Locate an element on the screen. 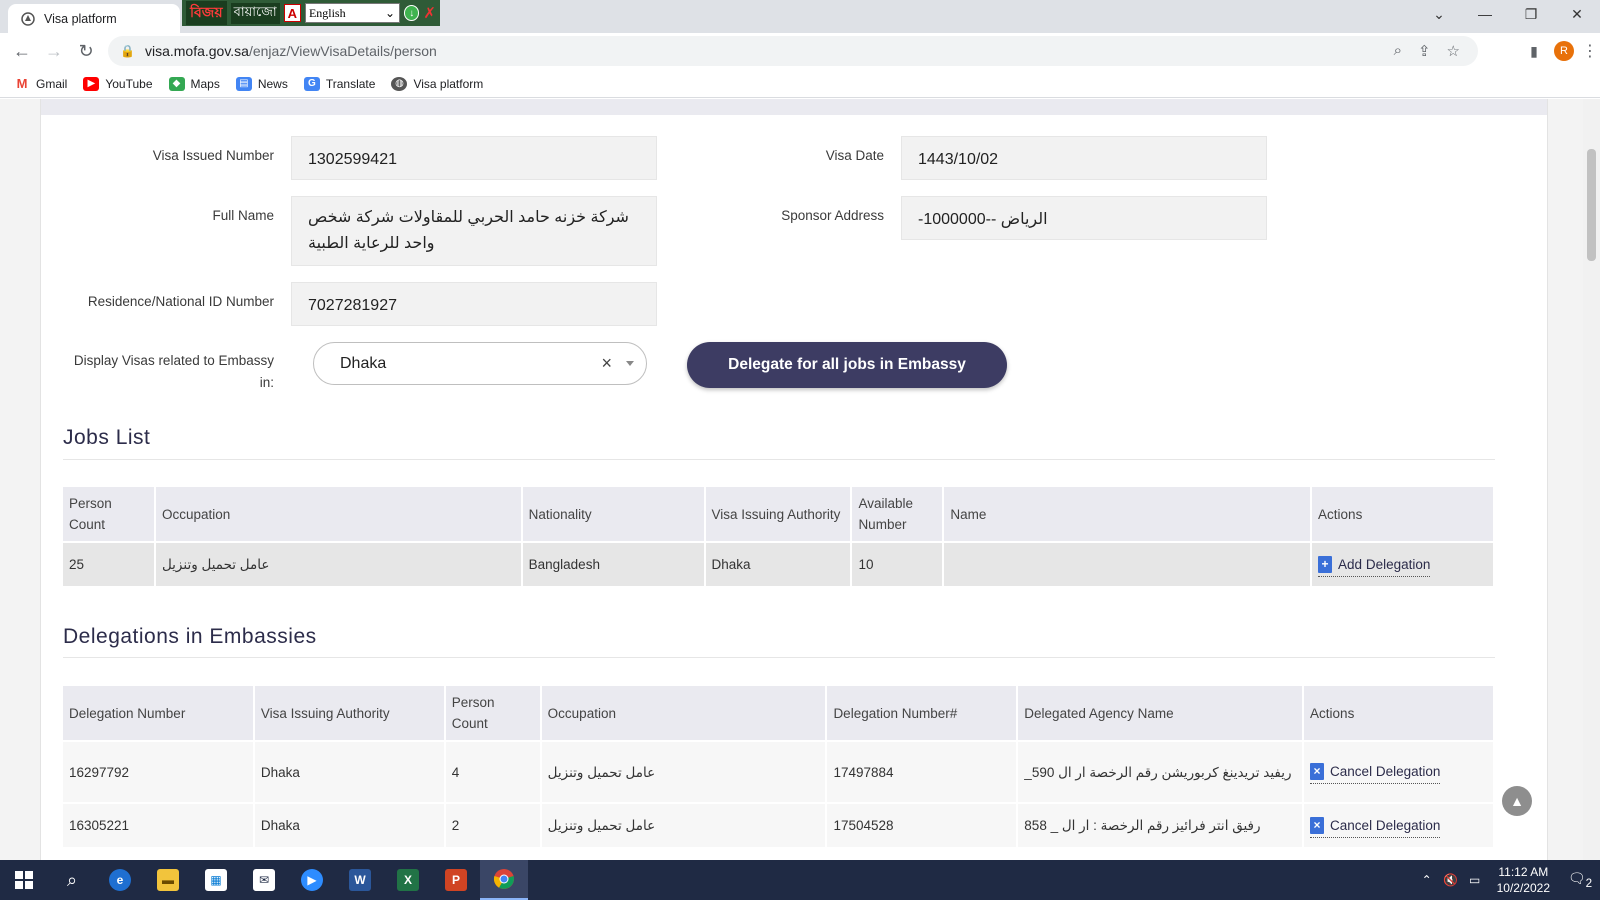  zoom-icon: ⌕ is located at coordinates (1398, 51).